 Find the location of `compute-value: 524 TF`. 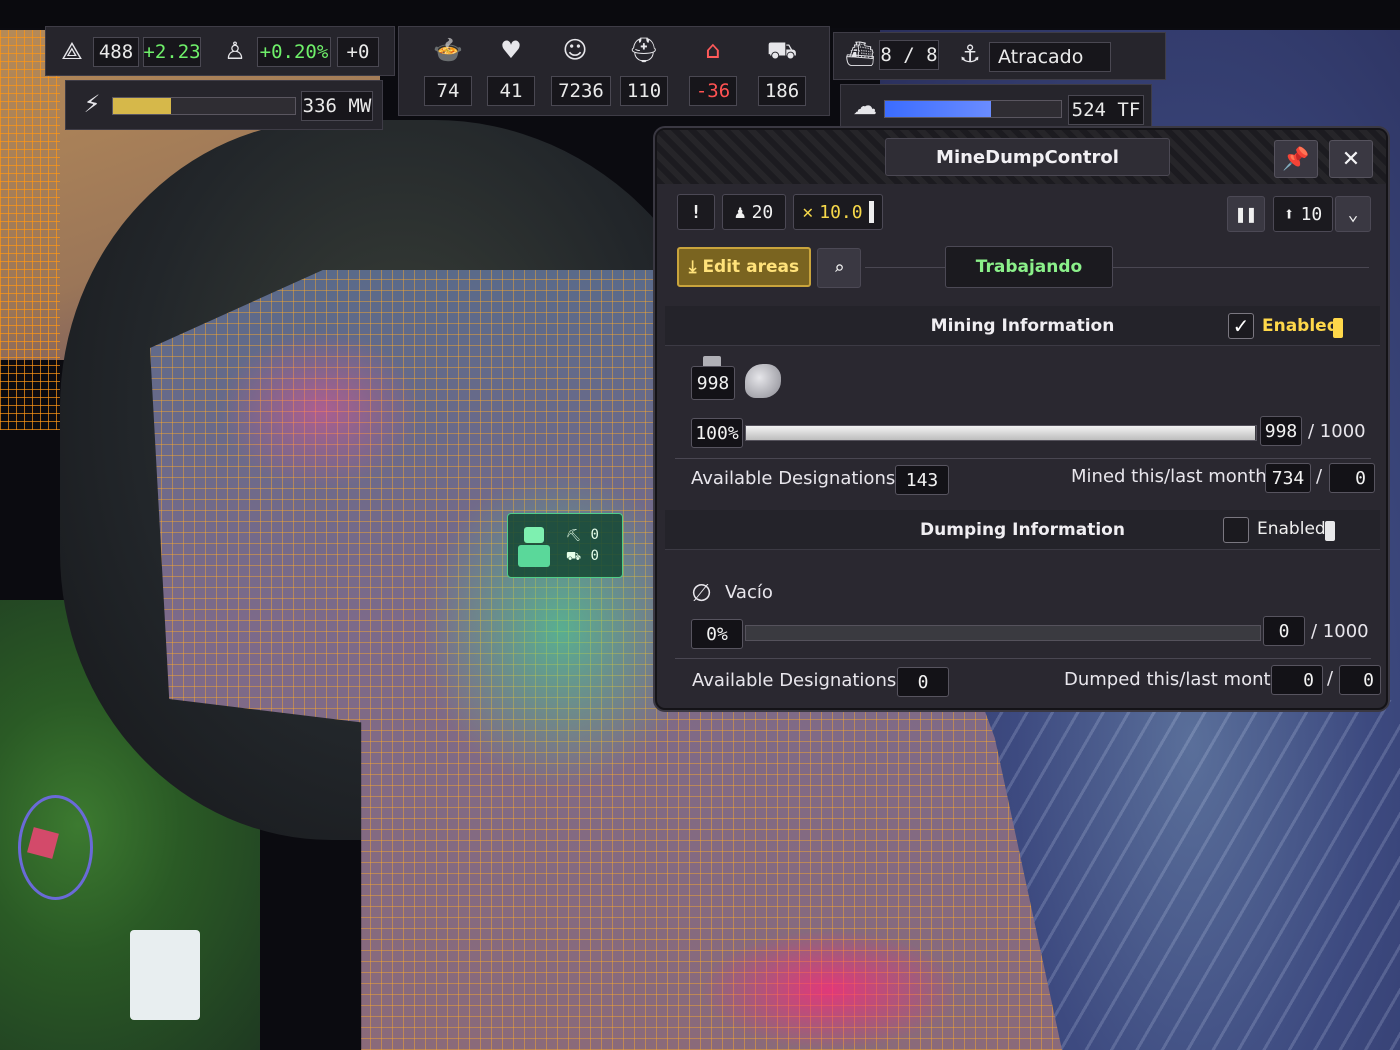

compute-value: 524 TF is located at coordinates (1106, 110).